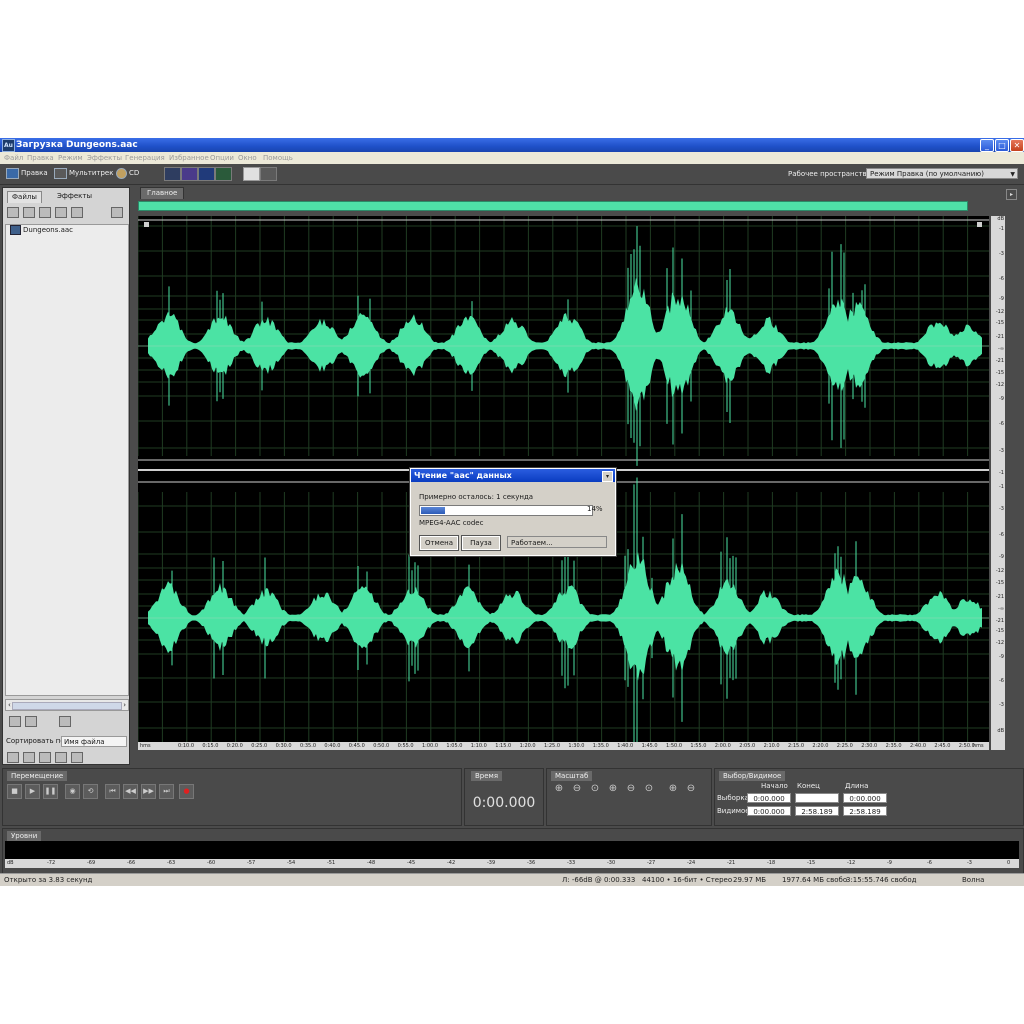 The image size is (1024, 1024). Describe the element at coordinates (45, 212) in the screenshot. I see `edit-file-icon` at that location.